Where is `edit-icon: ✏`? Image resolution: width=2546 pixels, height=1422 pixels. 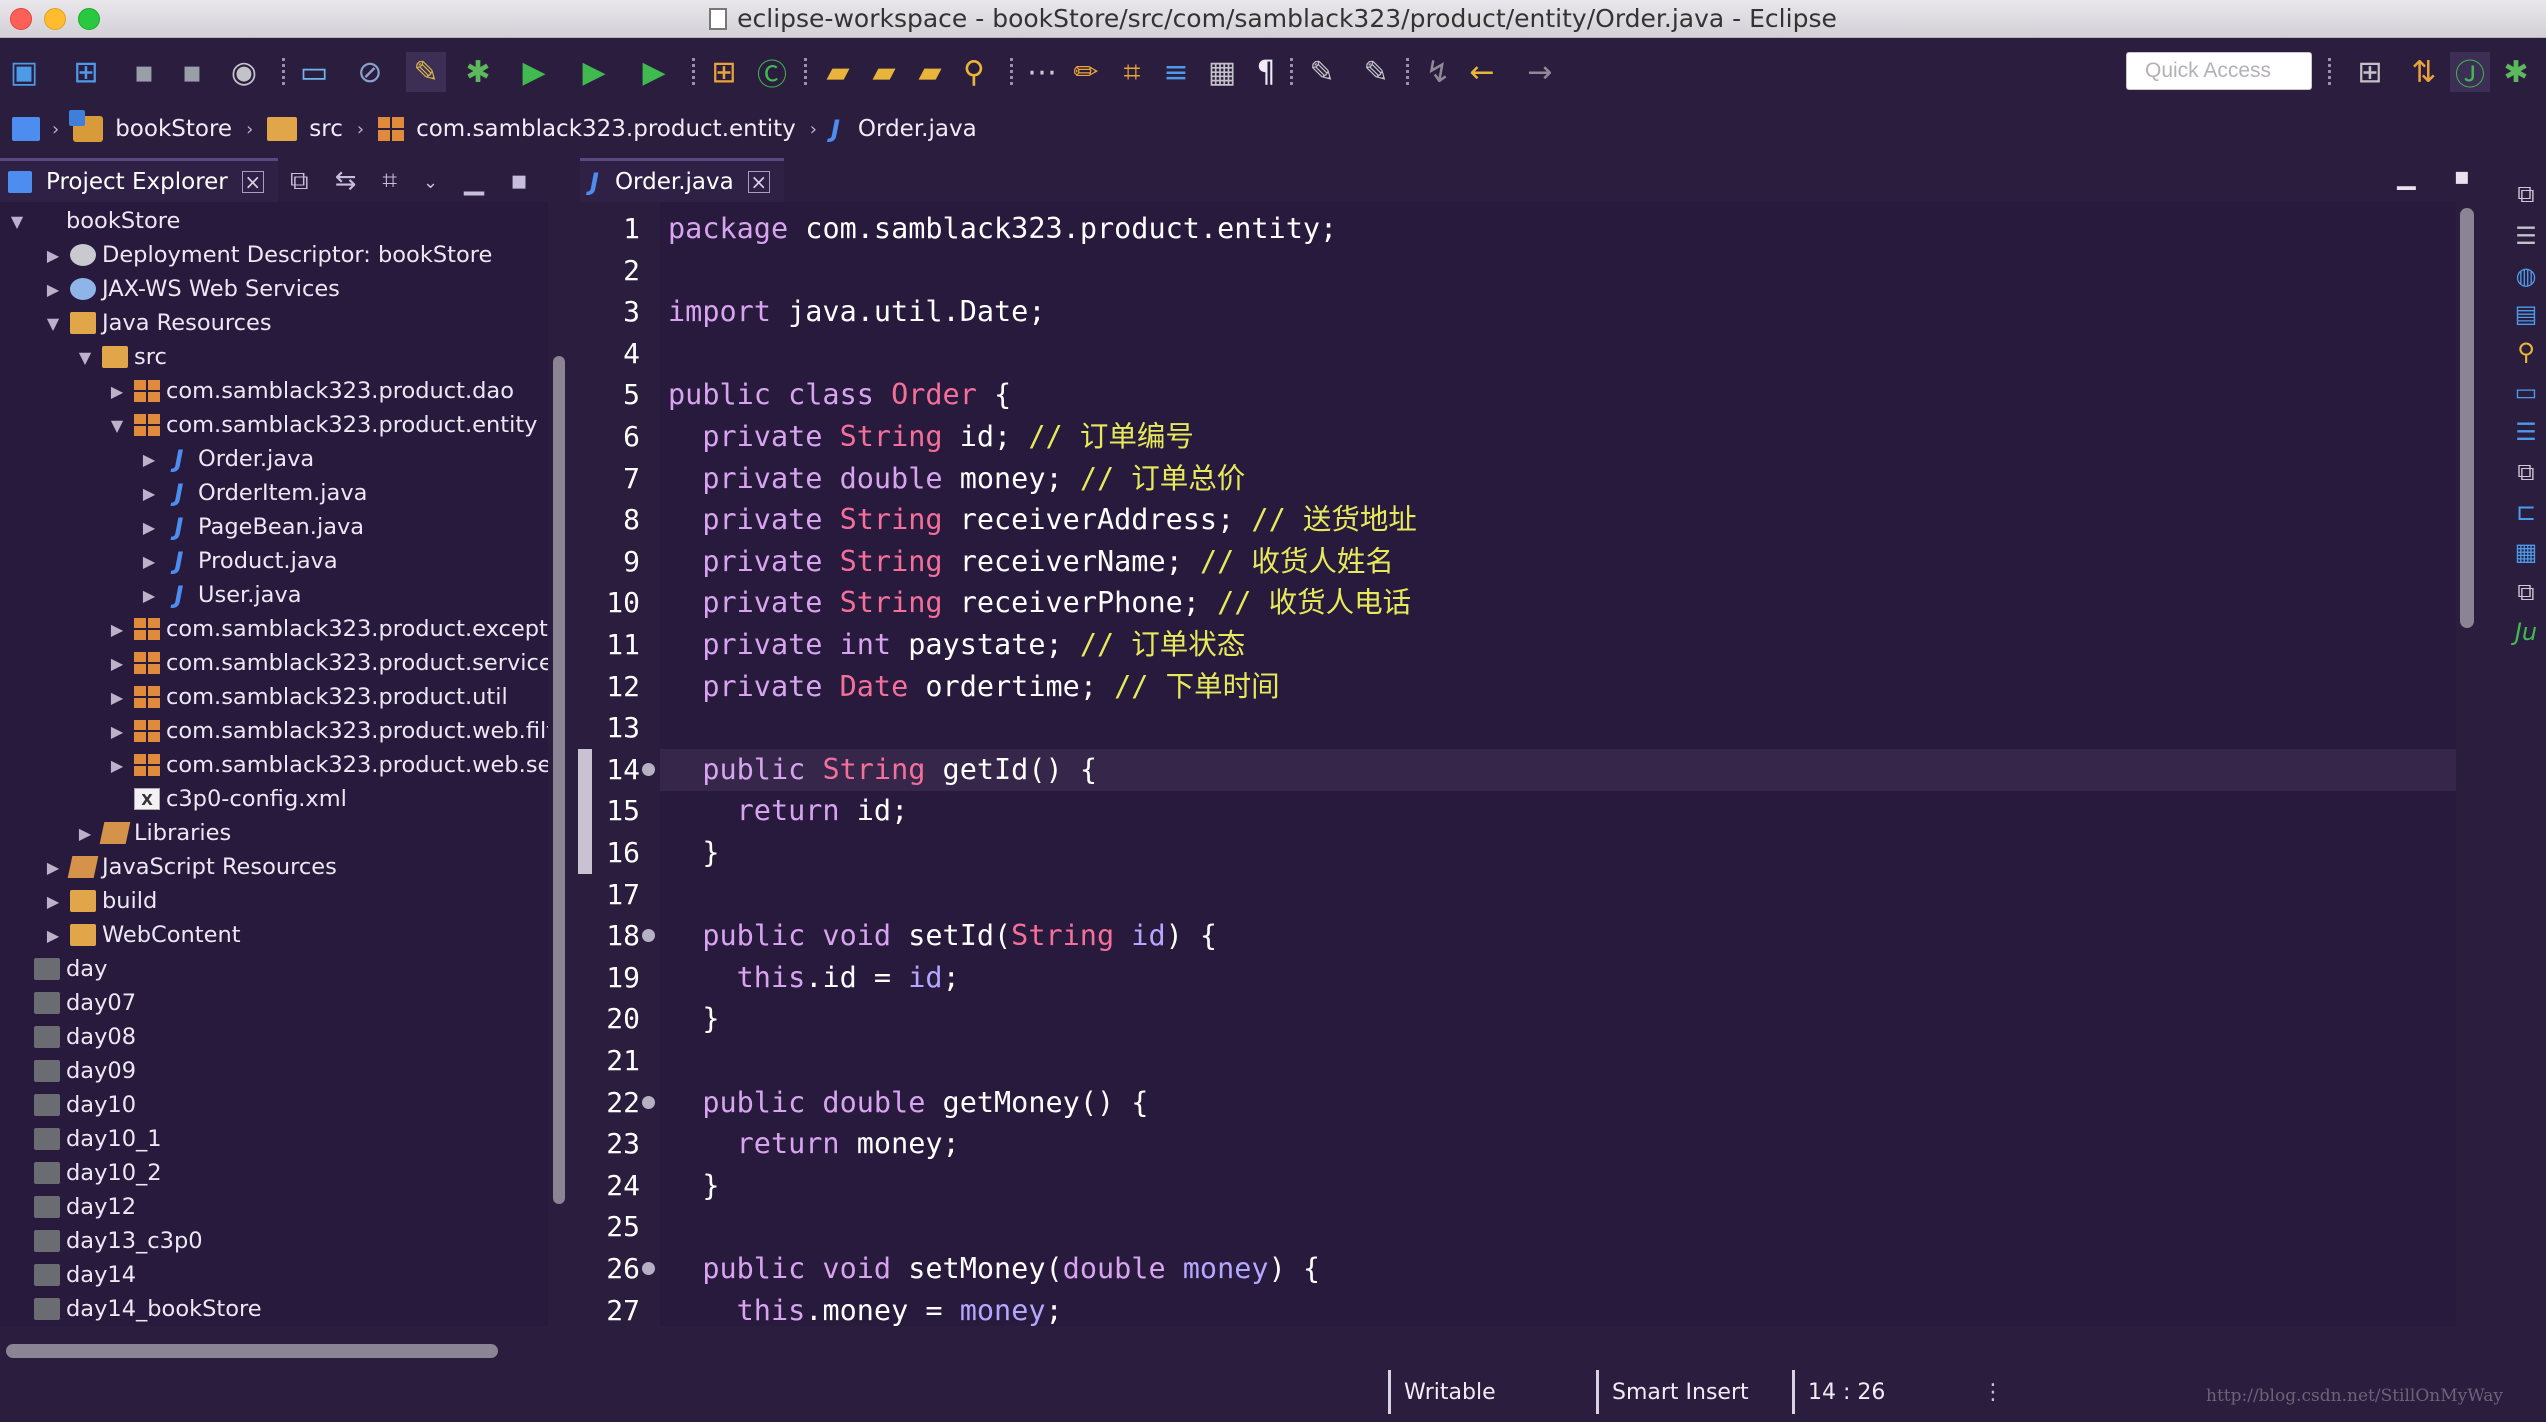 edit-icon: ✏ is located at coordinates (1086, 72).